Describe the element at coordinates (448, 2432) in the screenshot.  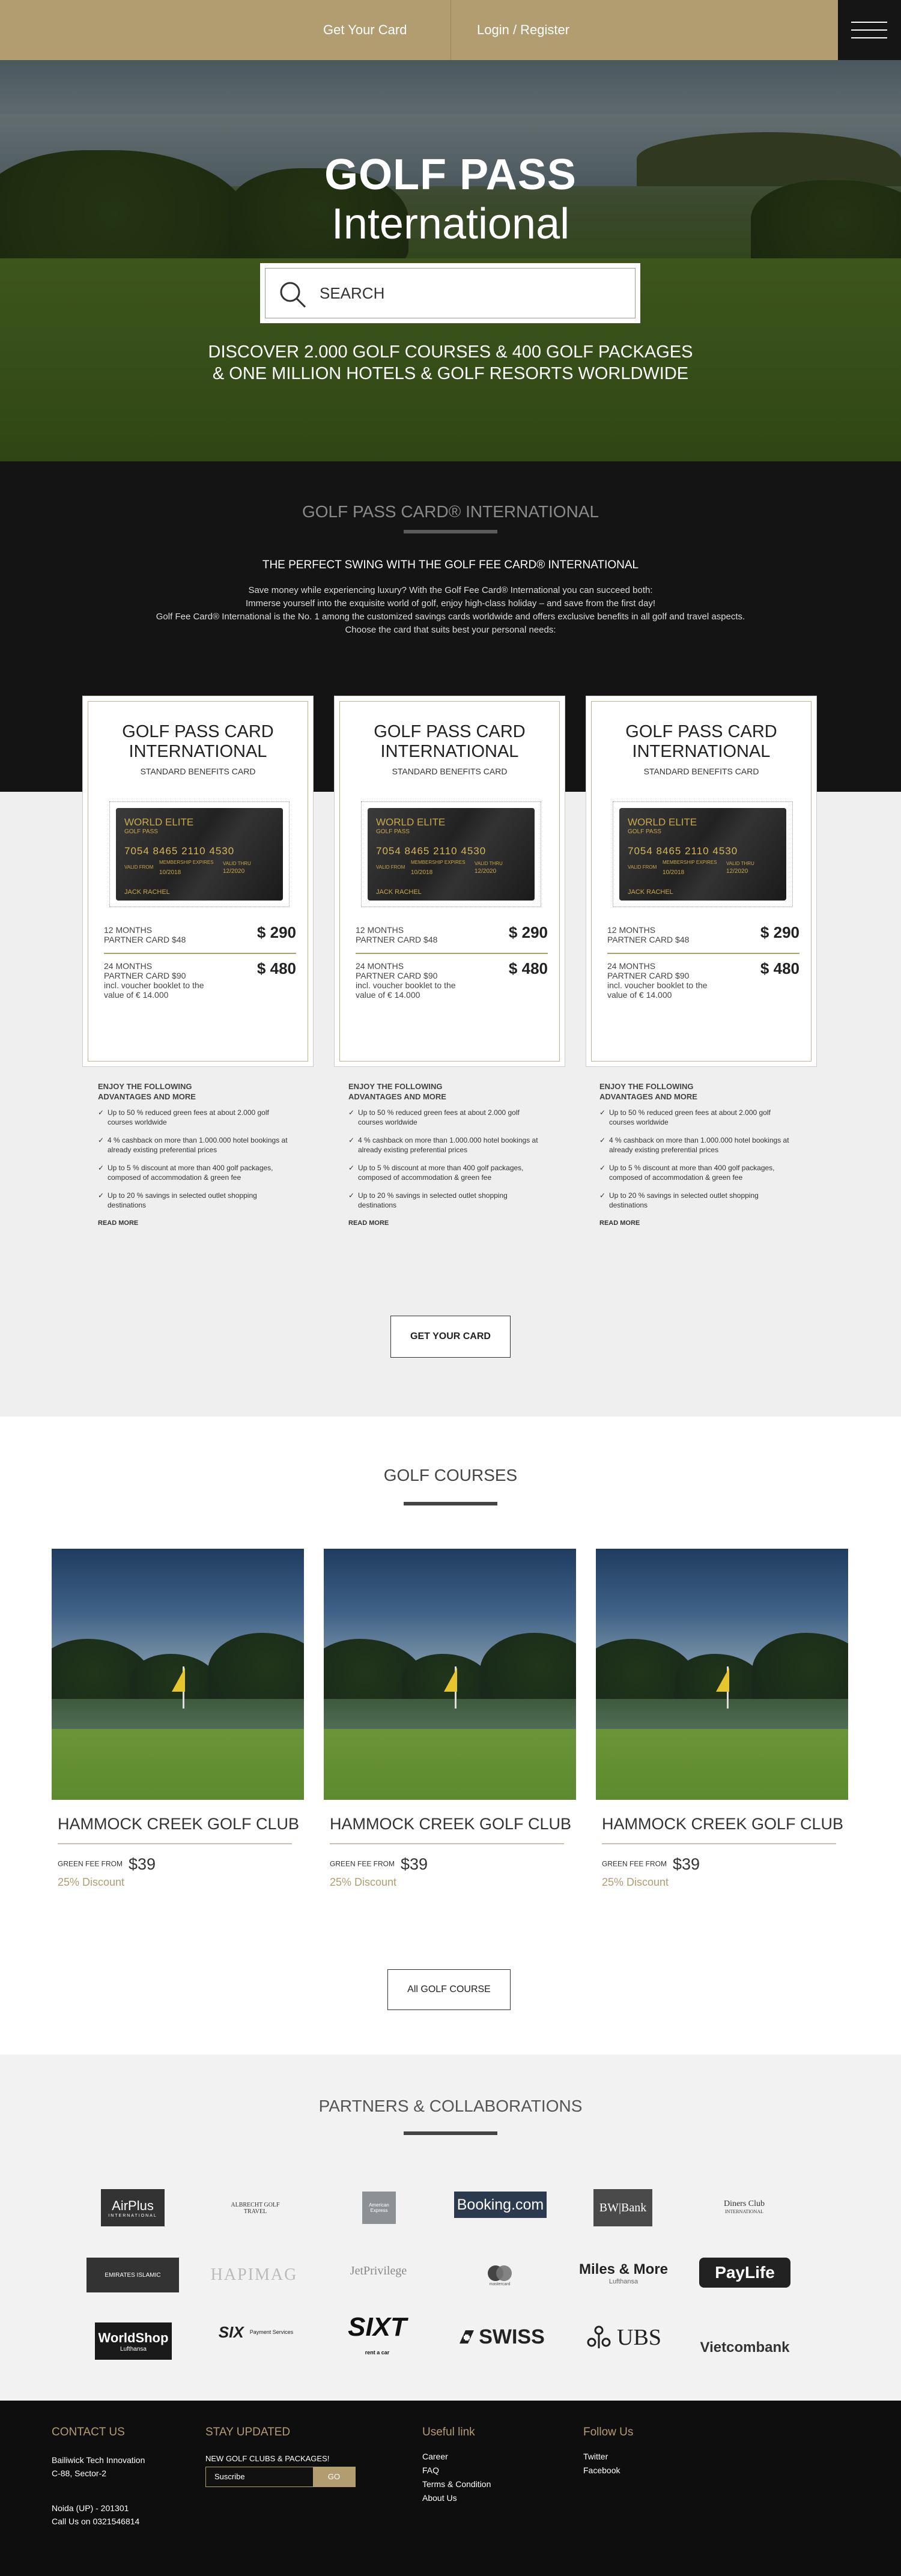
I see `useful-links-heading: Useful link` at that location.